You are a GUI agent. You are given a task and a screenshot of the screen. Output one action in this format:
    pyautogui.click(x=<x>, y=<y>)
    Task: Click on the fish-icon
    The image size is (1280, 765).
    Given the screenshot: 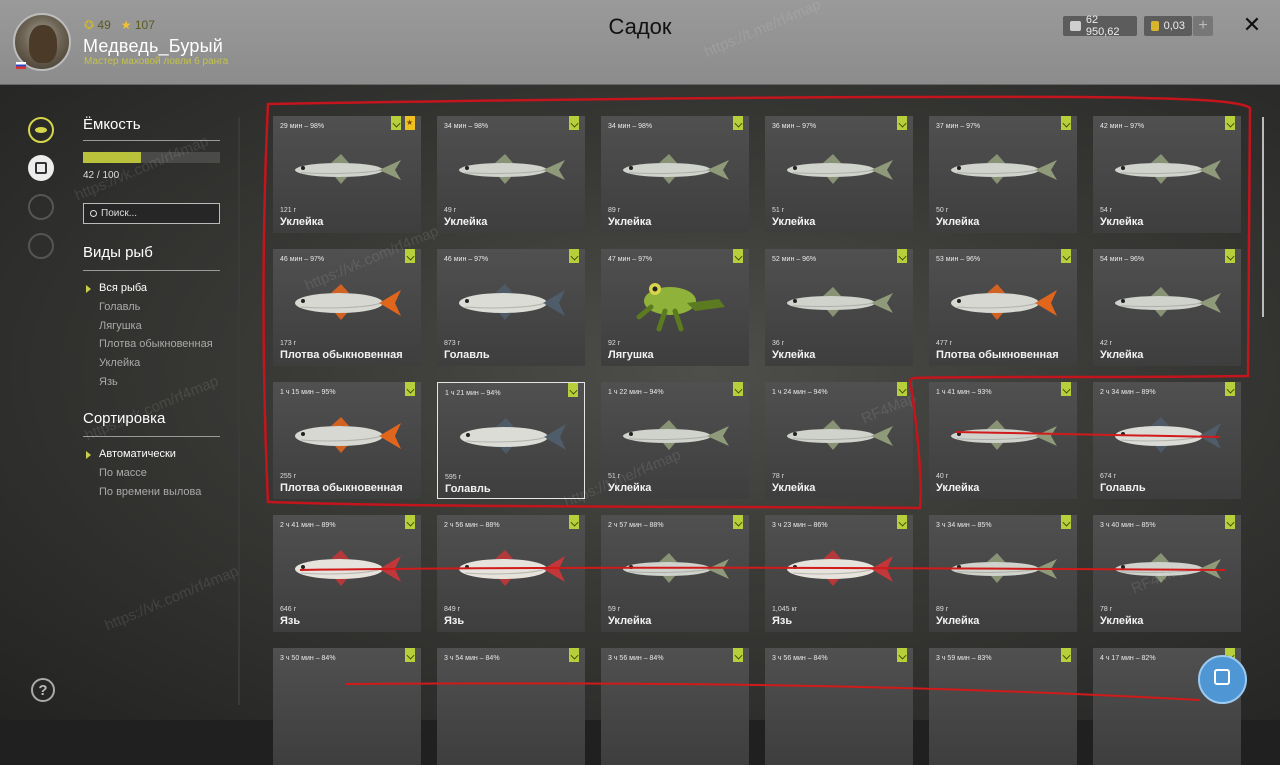 What is the action you would take?
    pyautogui.click(x=41, y=130)
    